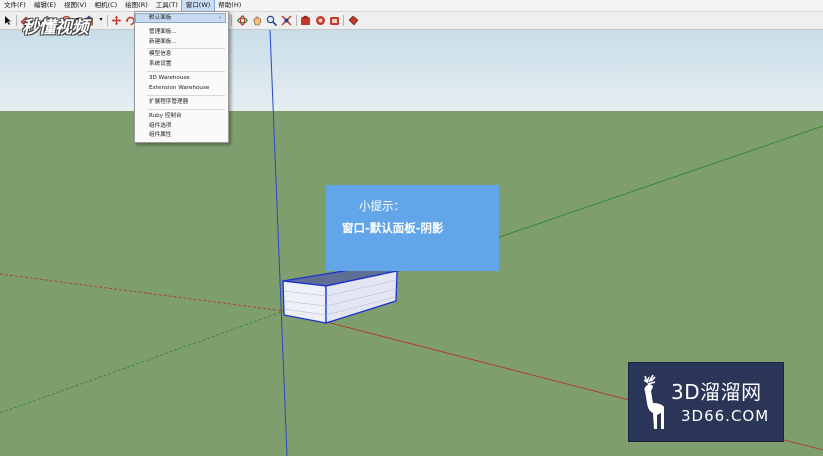 Image resolution: width=823 pixels, height=456 pixels. Describe the element at coordinates (8, 20) in the screenshot. I see `select-tool-icon` at that location.